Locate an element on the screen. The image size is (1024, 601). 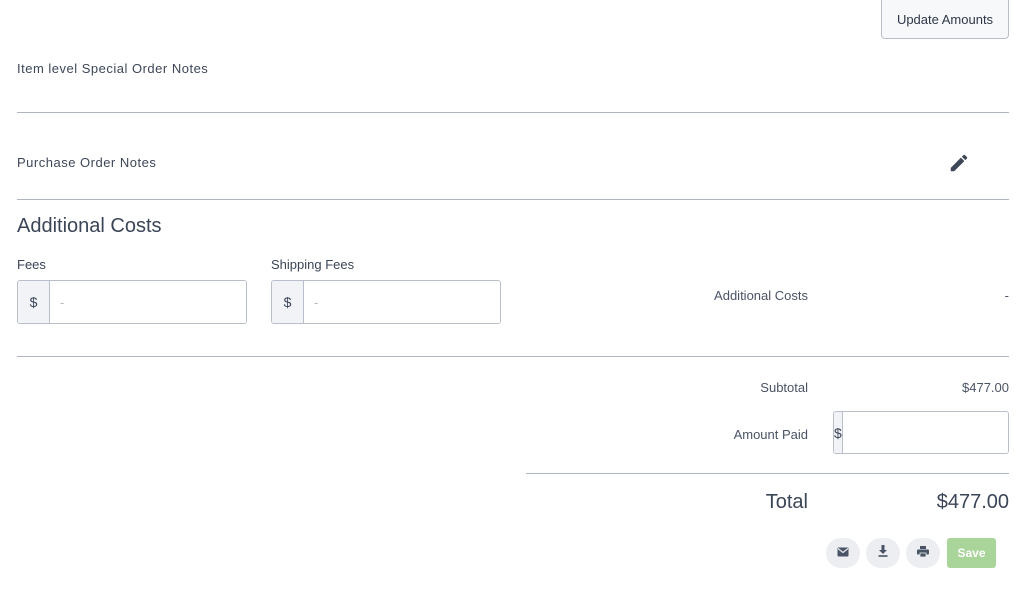
total-label: Total is located at coordinates (786, 502).